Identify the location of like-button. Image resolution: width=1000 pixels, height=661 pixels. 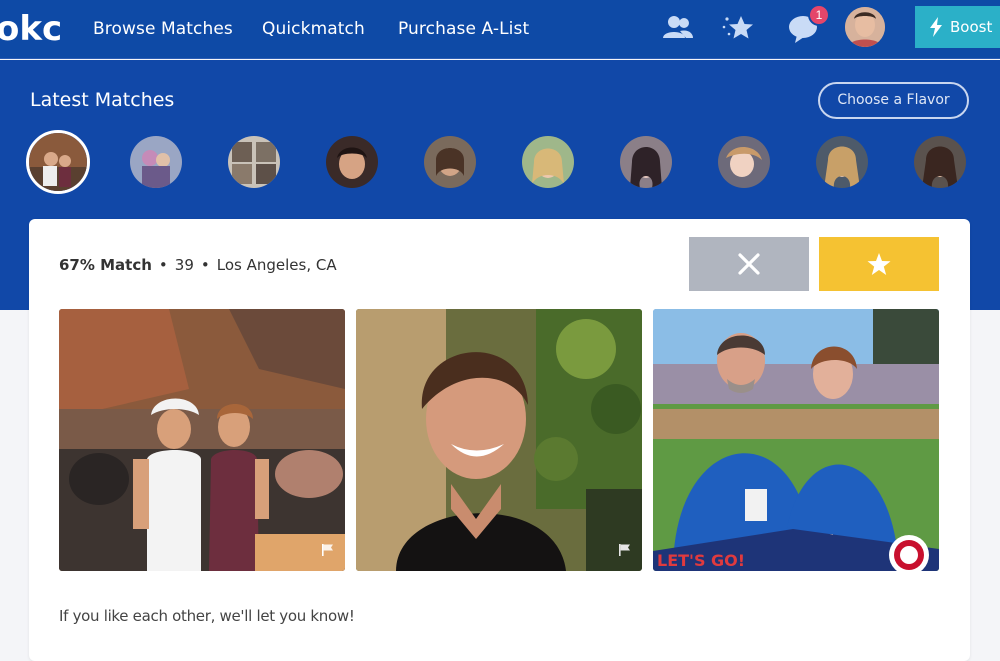
(879, 264).